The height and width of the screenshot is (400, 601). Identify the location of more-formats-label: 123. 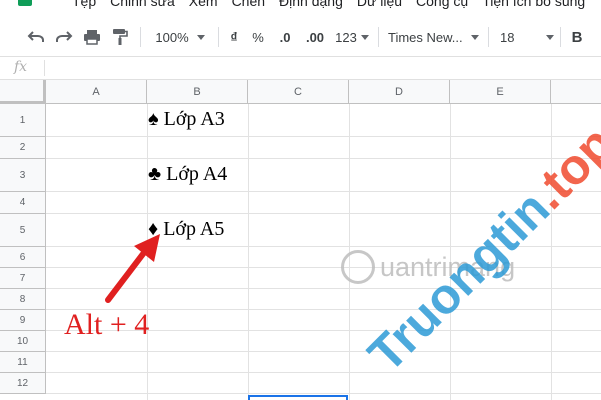
(346, 37).